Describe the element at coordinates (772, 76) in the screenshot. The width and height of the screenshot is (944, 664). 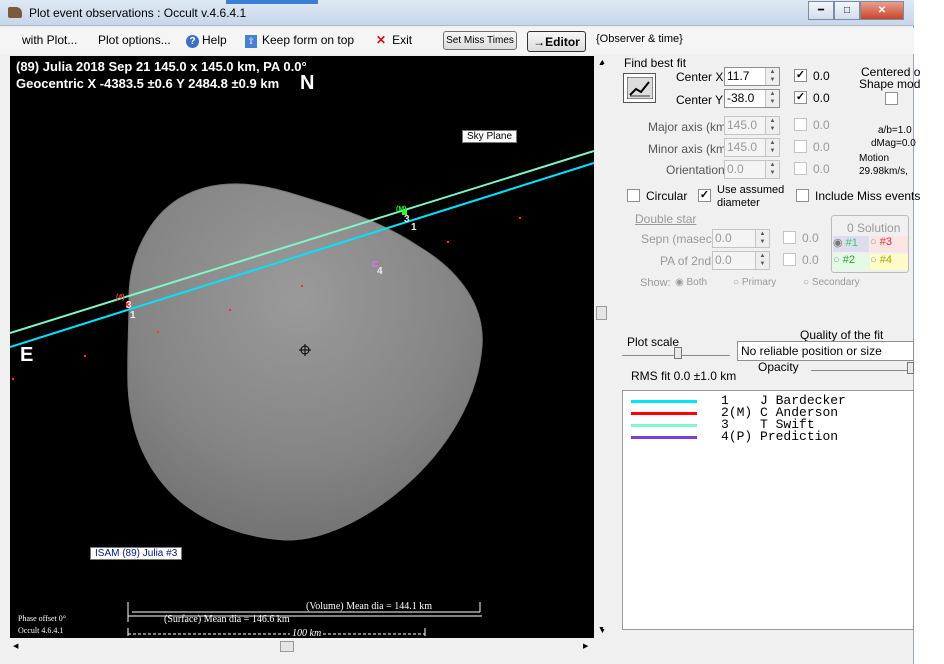
I see `center-x-spin-icon: ▲ ▼` at that location.